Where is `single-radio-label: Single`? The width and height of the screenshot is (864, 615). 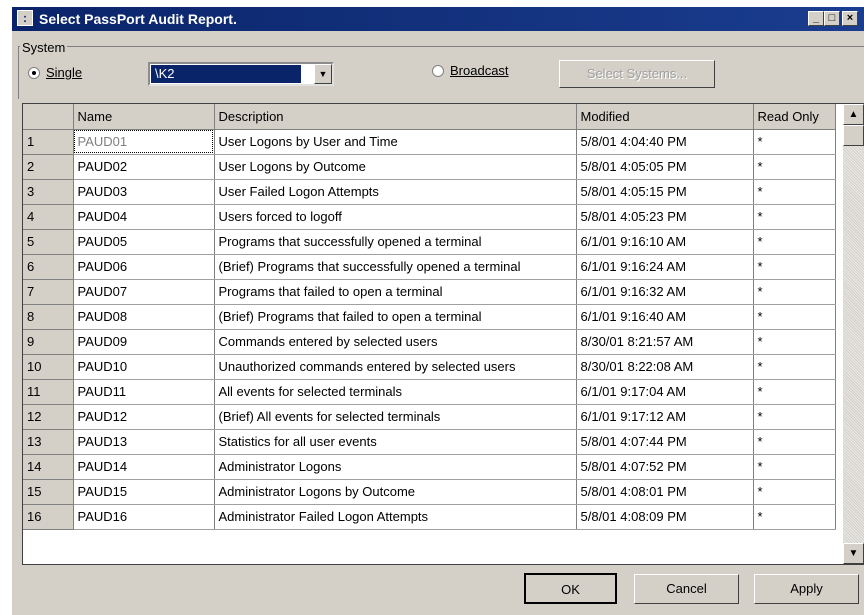 single-radio-label: Single is located at coordinates (64, 72).